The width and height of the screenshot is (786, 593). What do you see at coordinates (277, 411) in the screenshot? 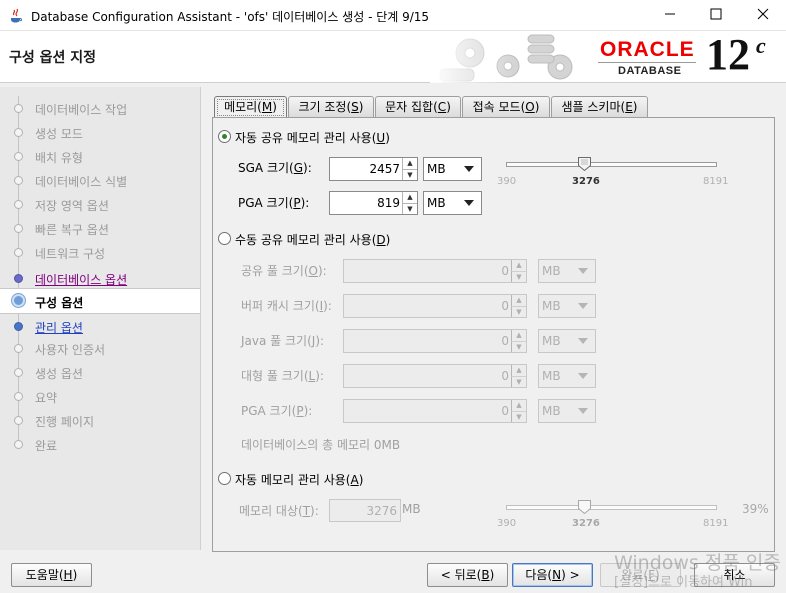
I see `manual-field-label: PGA 크기(P):` at bounding box center [277, 411].